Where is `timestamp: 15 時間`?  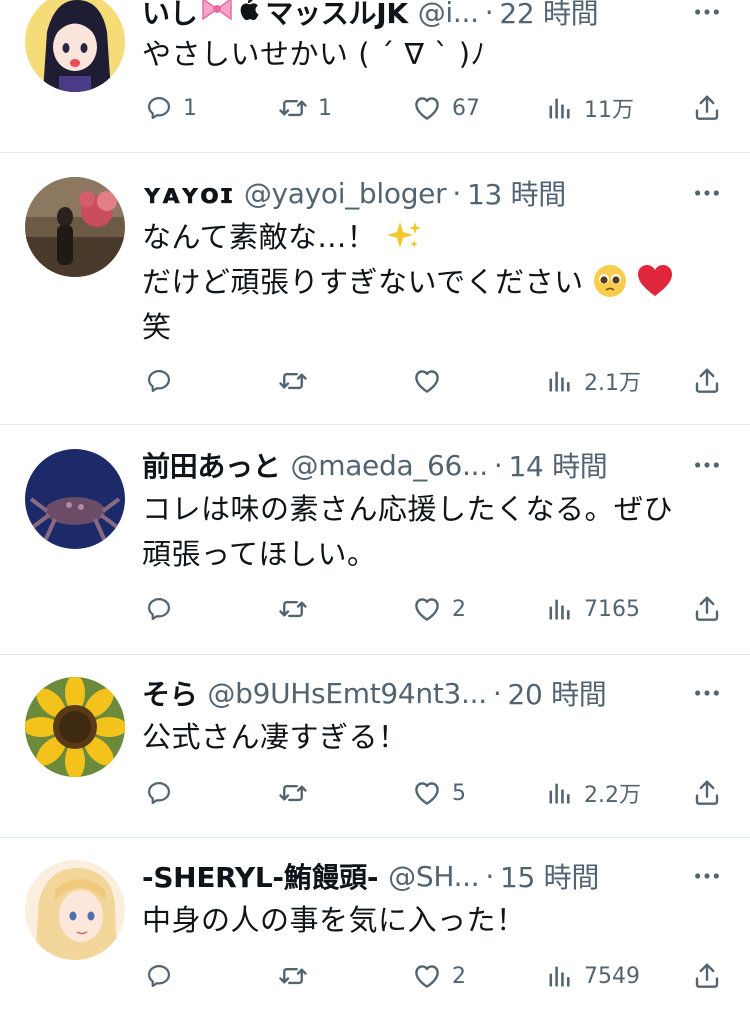
timestamp: 15 時間 is located at coordinates (549, 876).